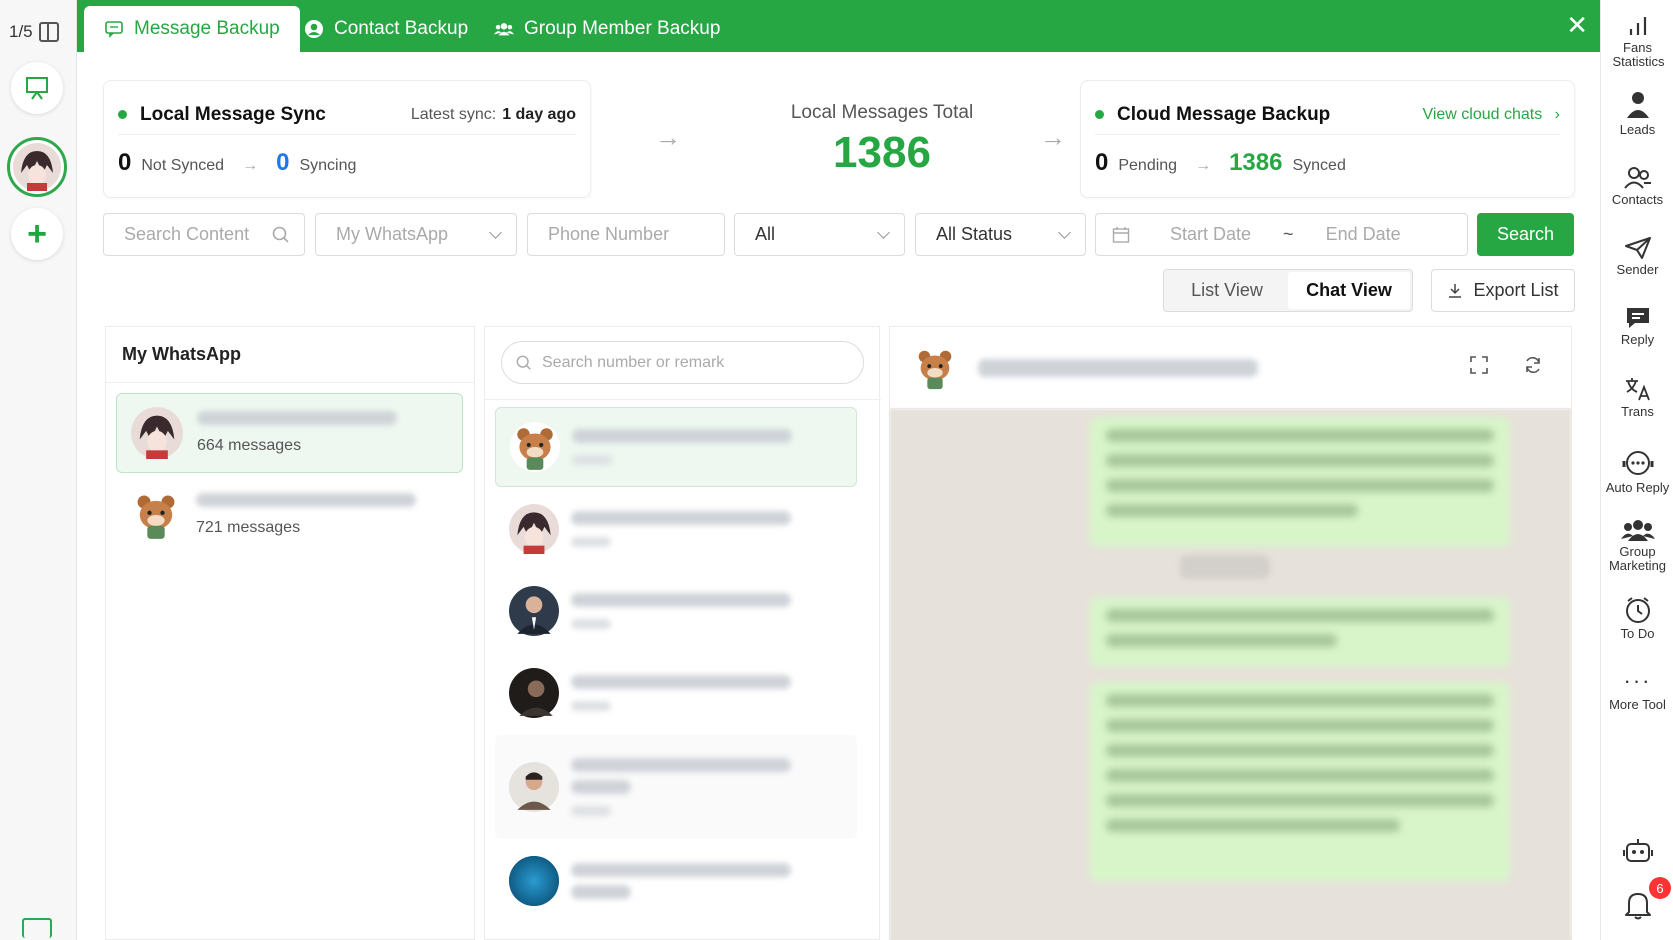  Describe the element at coordinates (1363, 234) in the screenshot. I see `end-date-input: End Date` at that location.